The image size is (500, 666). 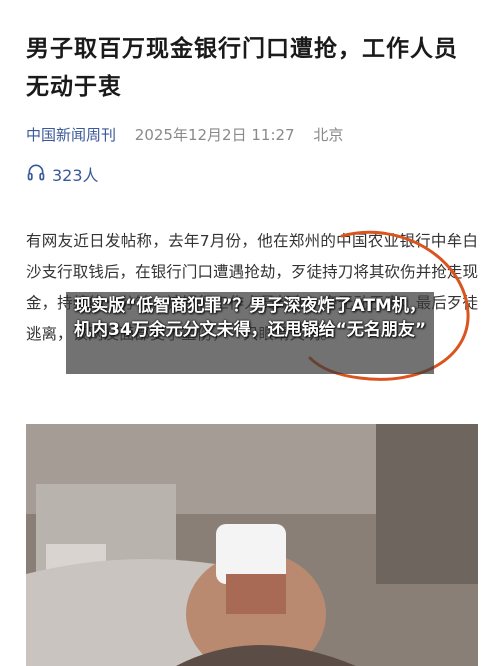 I want to click on publish-time: 2025年12月2日 11:27, so click(x=214, y=135).